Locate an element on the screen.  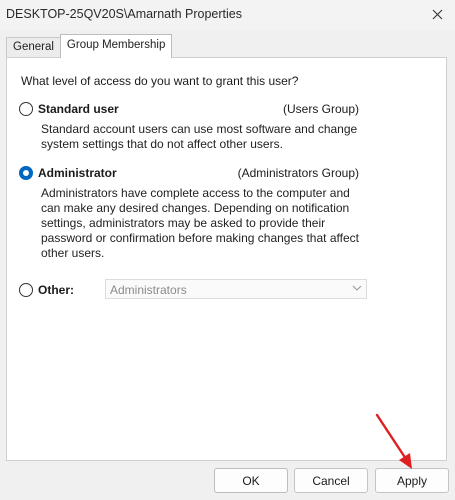
cancel-button: Cancel is located at coordinates (331, 480).